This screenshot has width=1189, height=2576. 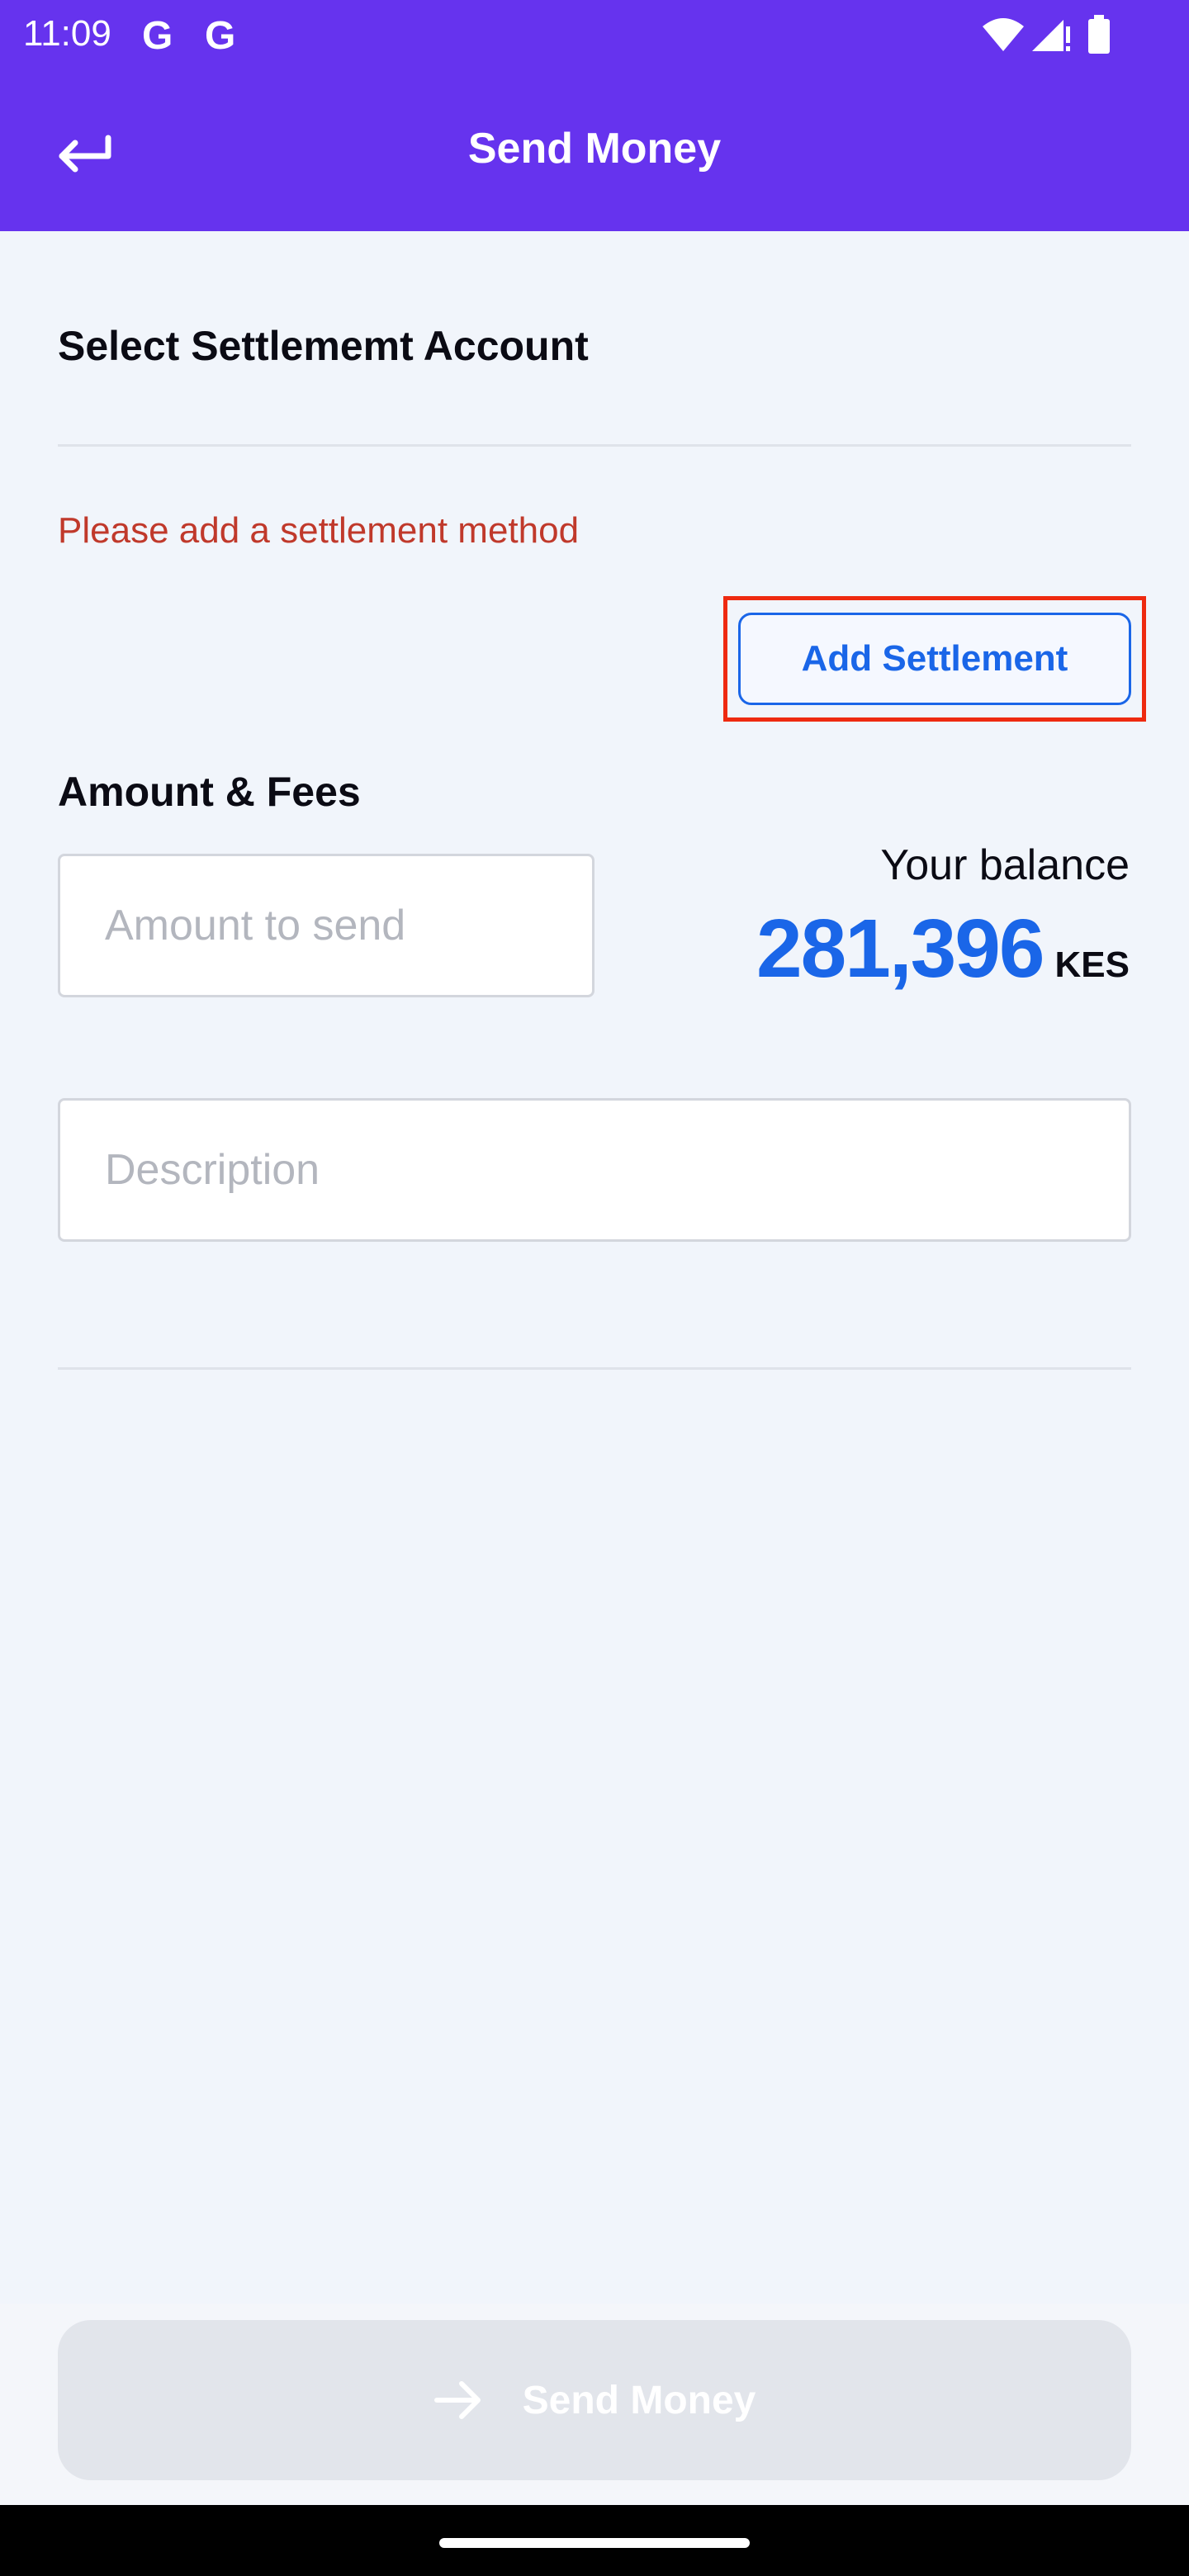 I want to click on arrow-right-icon, so click(x=457, y=2400).